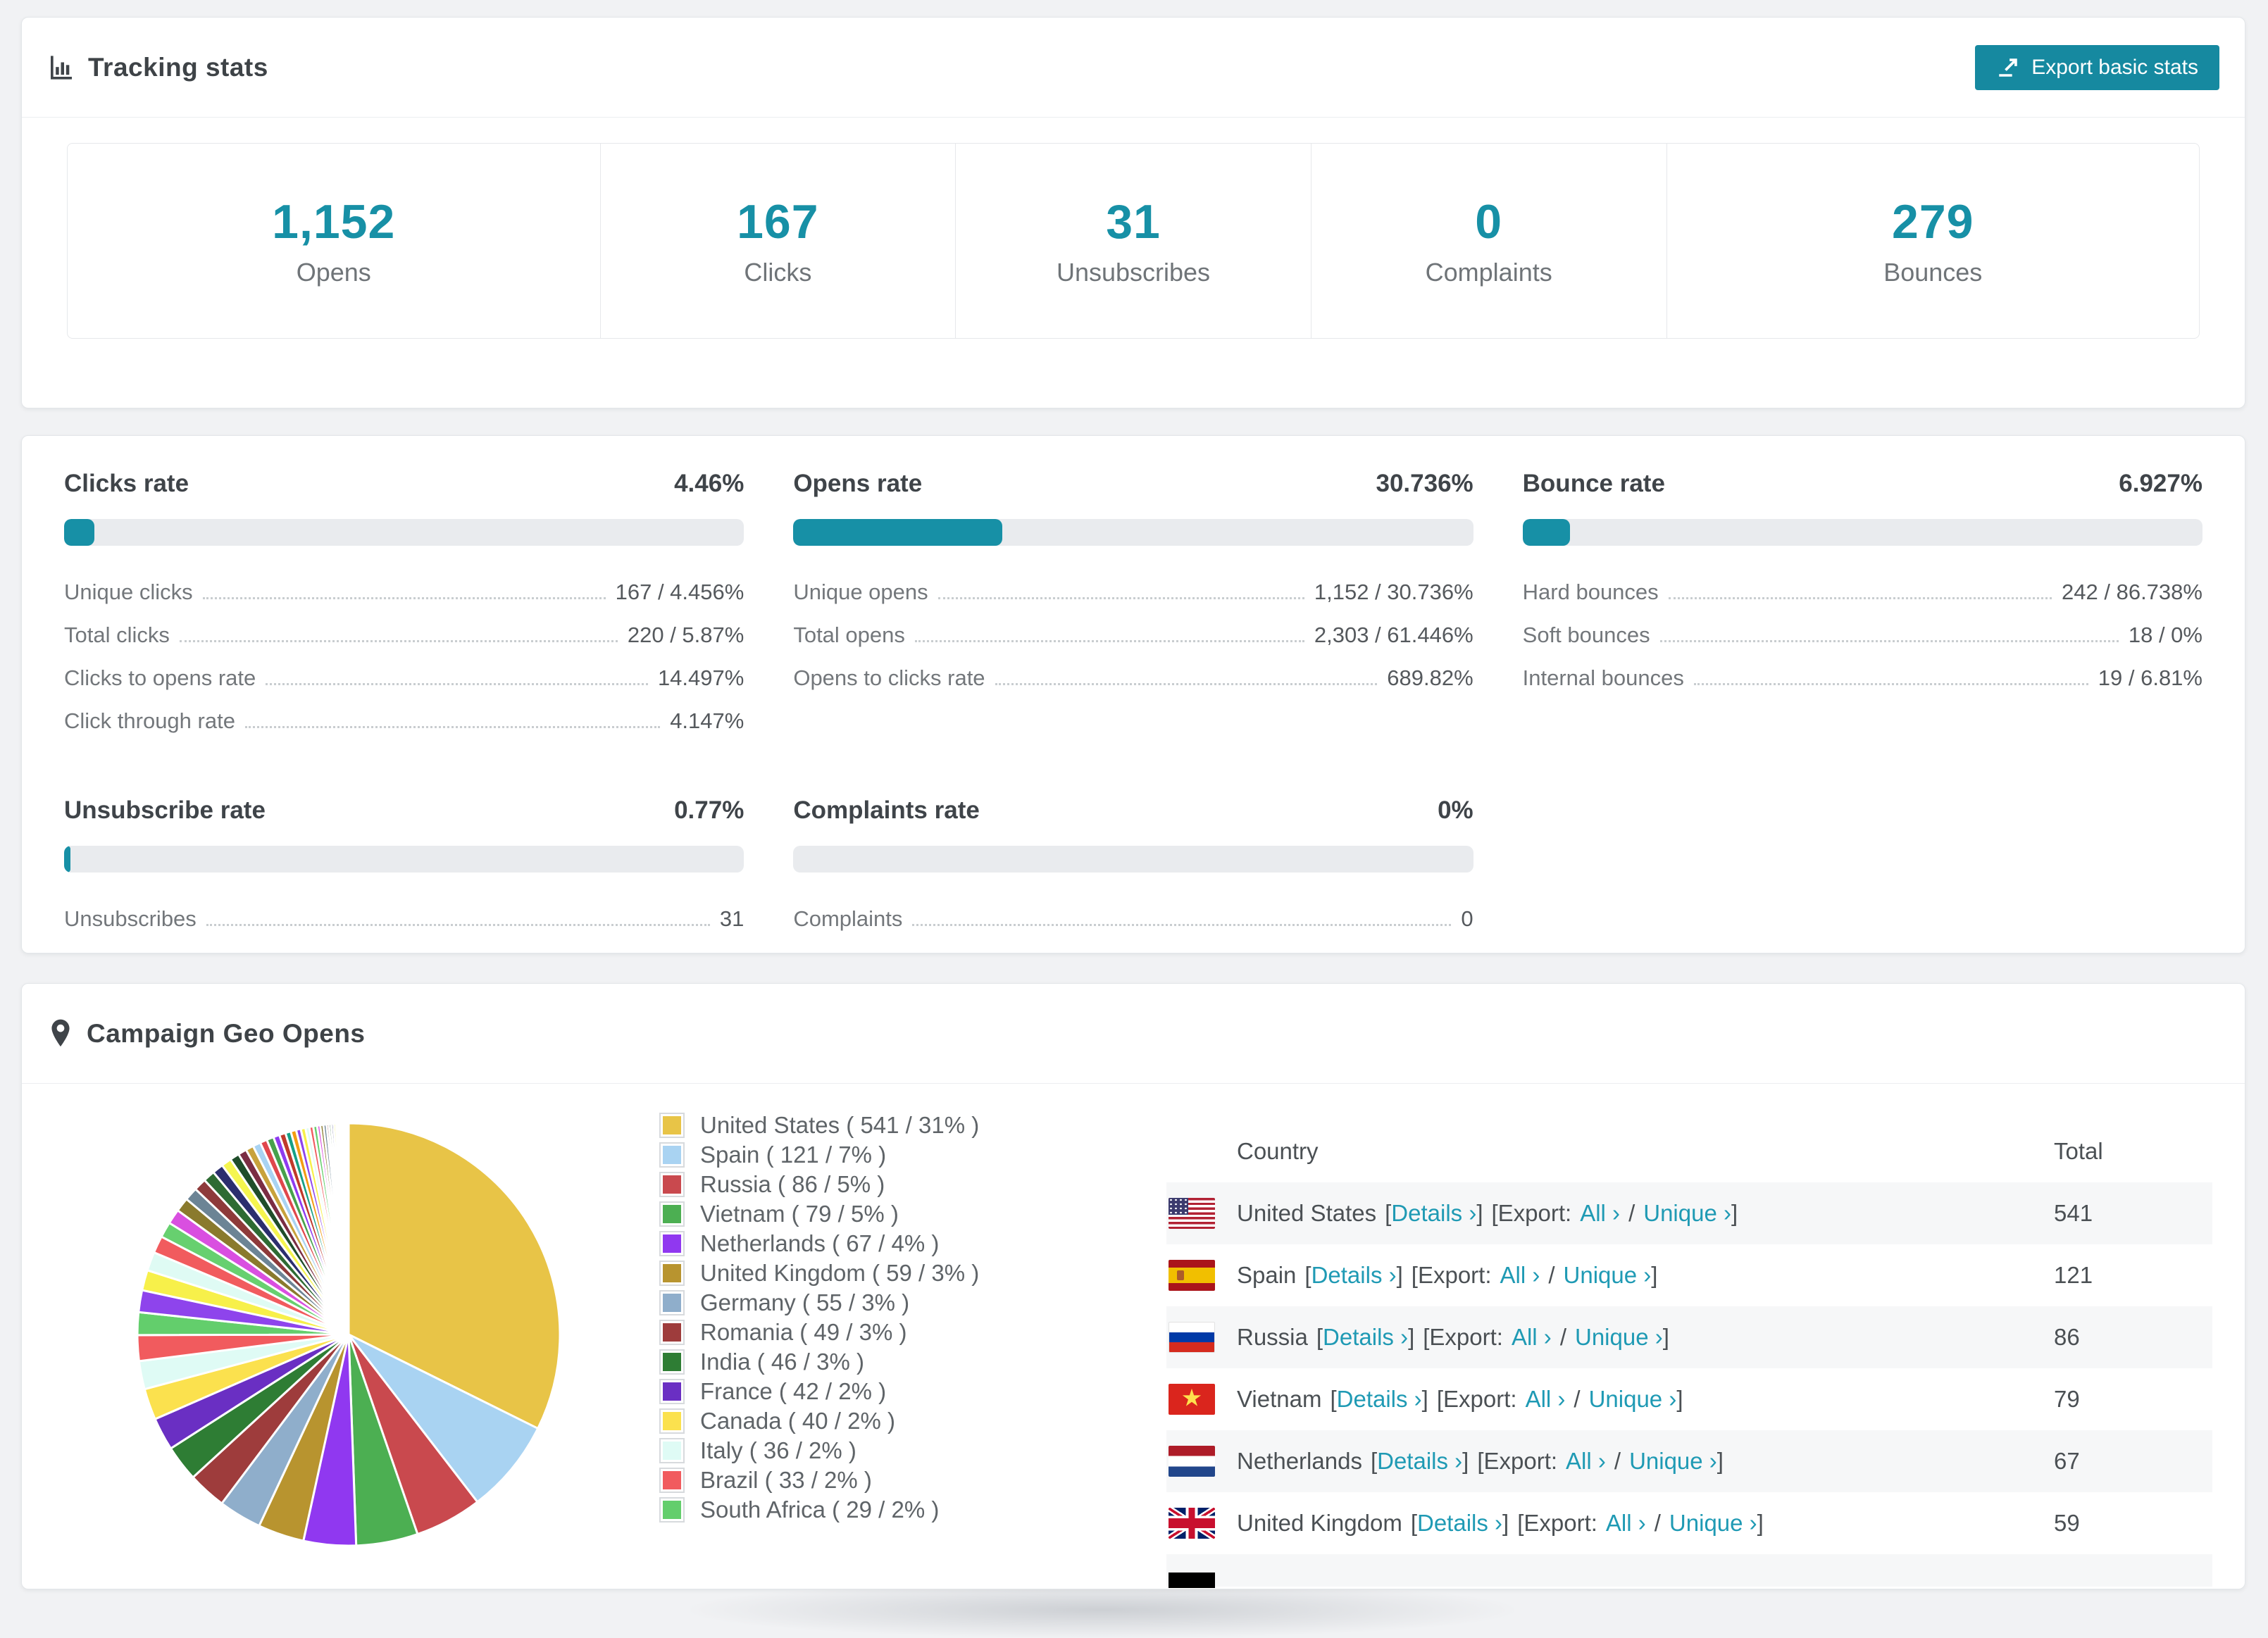 The image size is (2268, 1638). Describe the element at coordinates (803, 1332) in the screenshot. I see `legend-label: Romania ( 49 / 3% )` at that location.